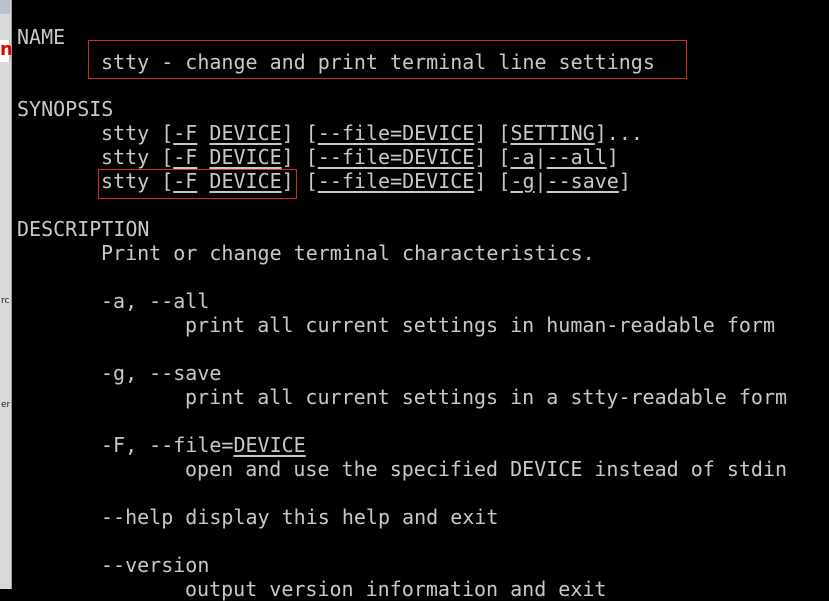 The image size is (829, 601). Describe the element at coordinates (83, 229) in the screenshot. I see `description-heading: DESCRIPTION` at that location.